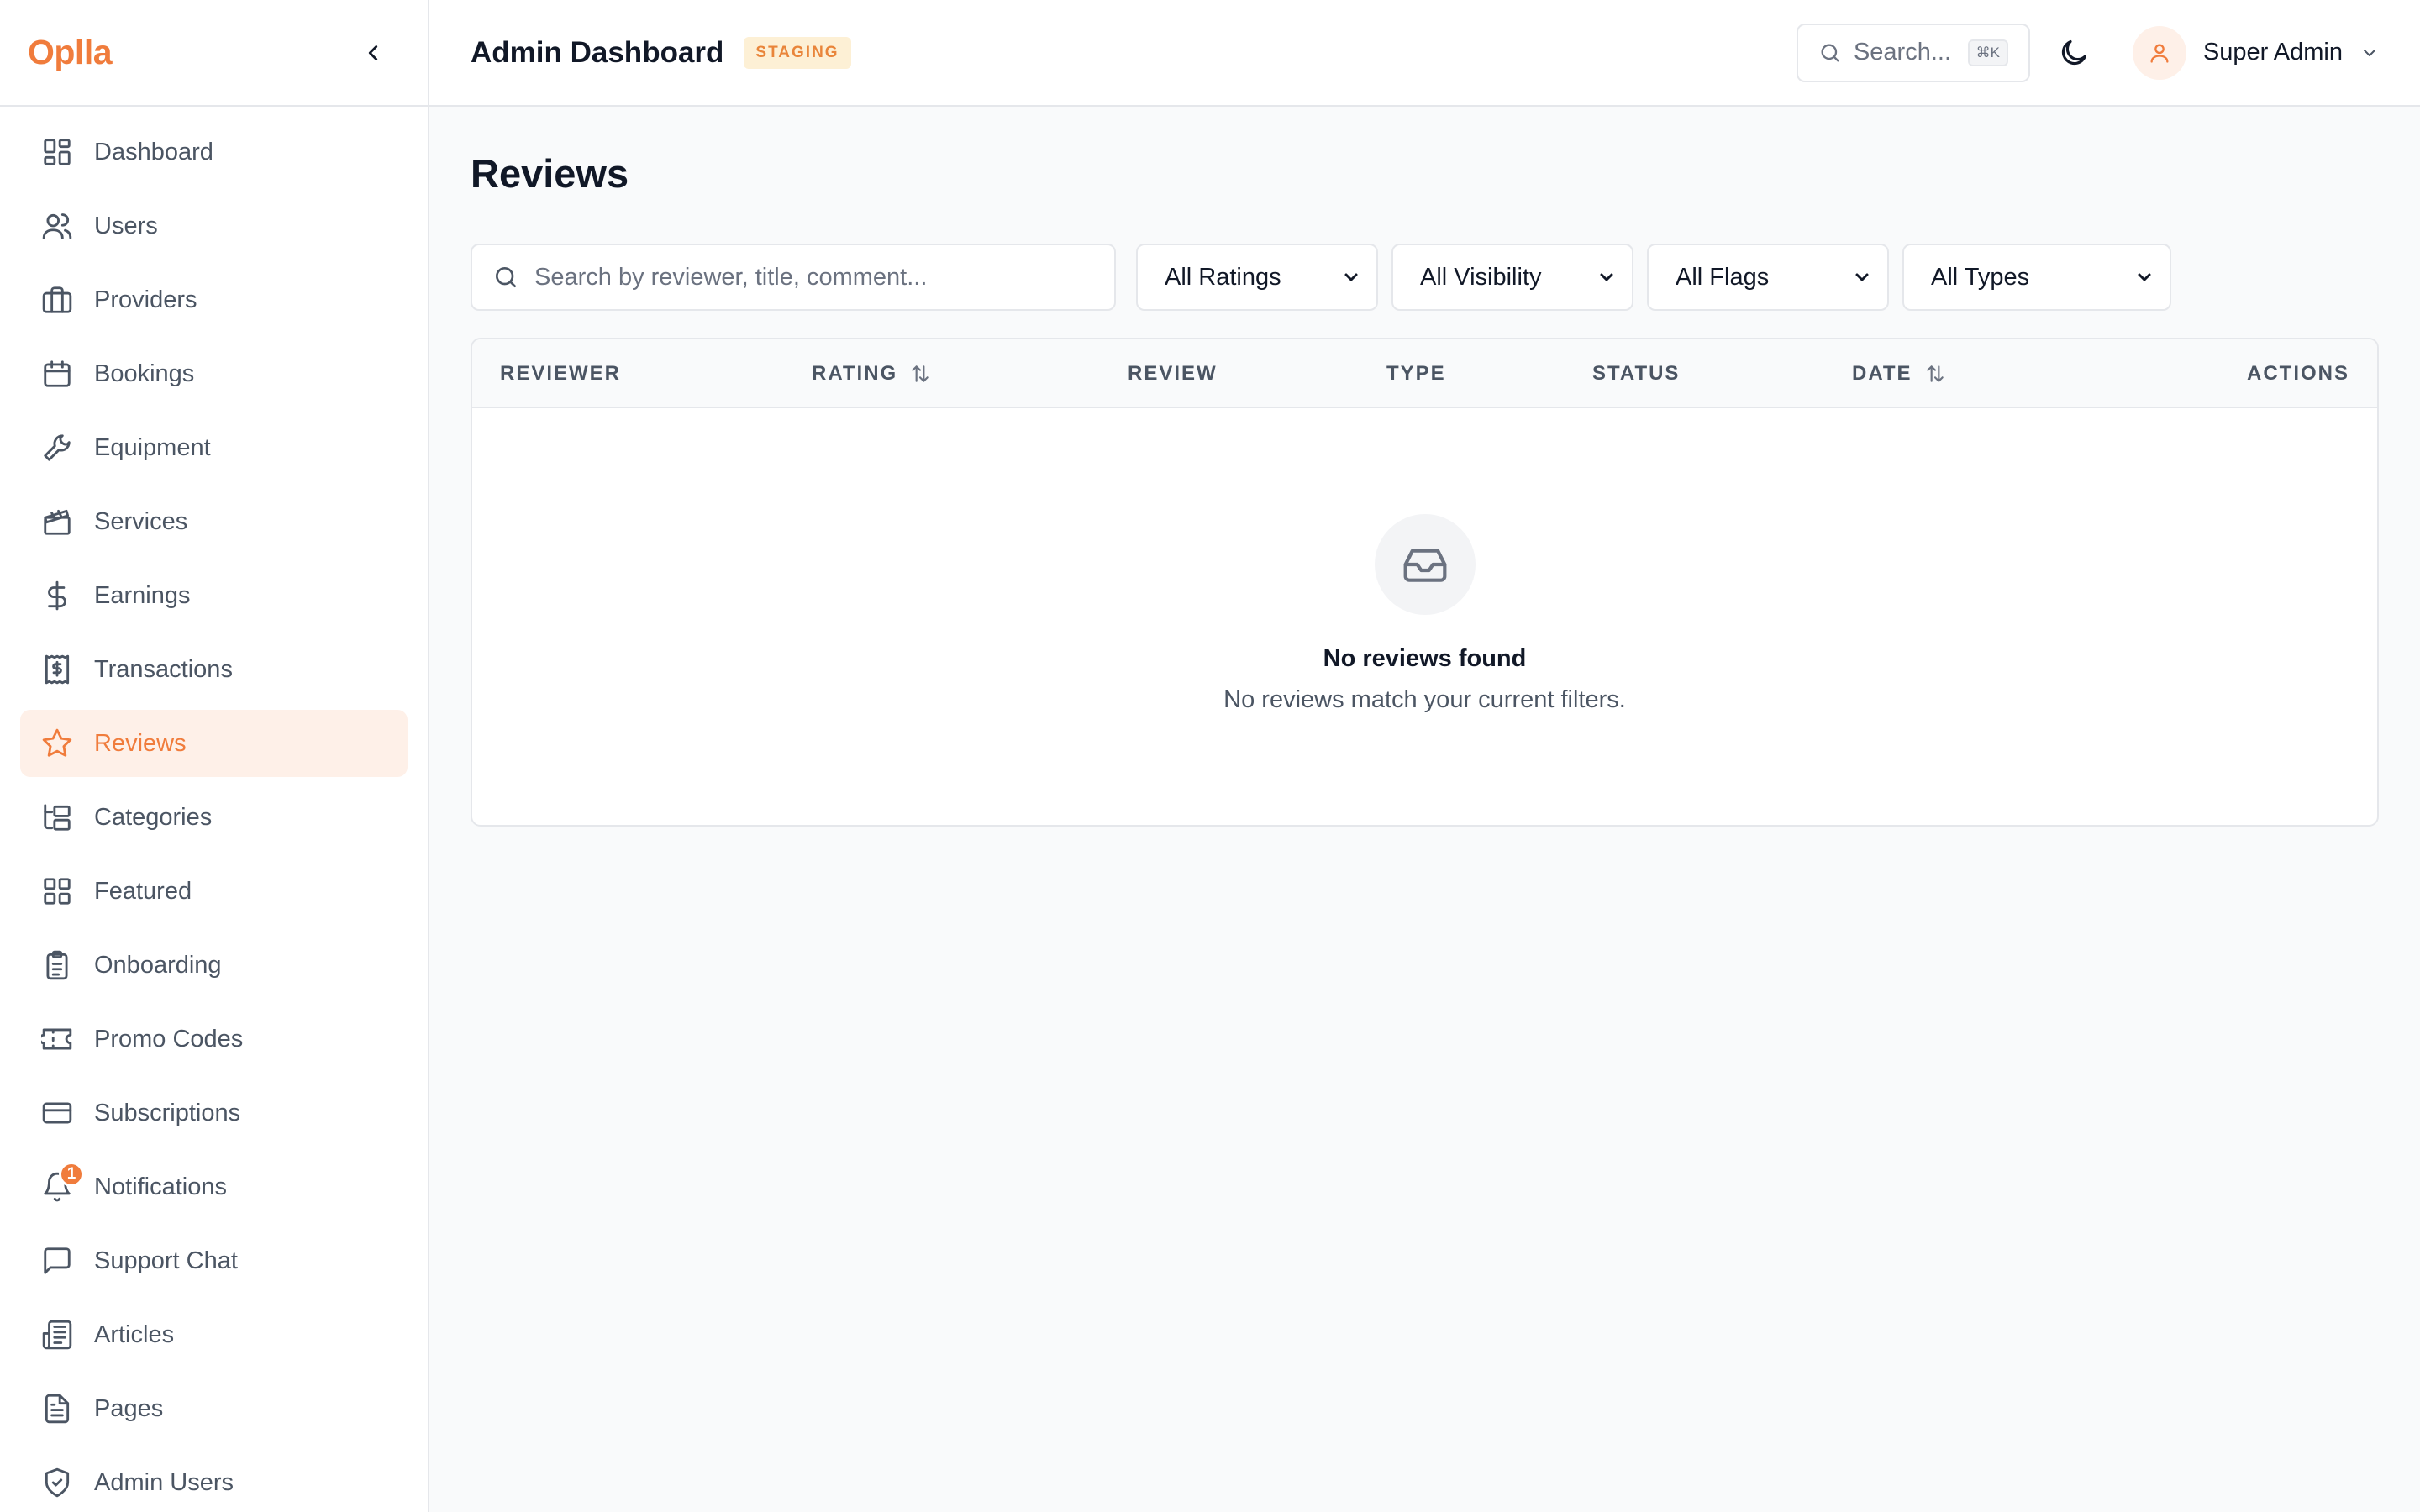 The width and height of the screenshot is (2420, 1512). What do you see at coordinates (70, 52) in the screenshot?
I see `brand-logo: Oplla` at bounding box center [70, 52].